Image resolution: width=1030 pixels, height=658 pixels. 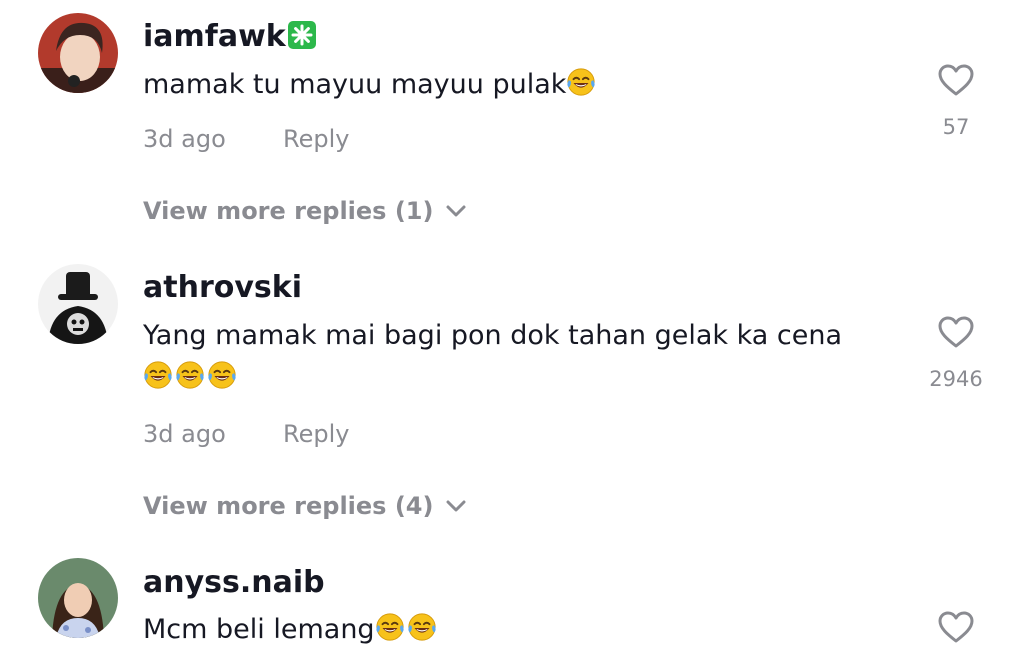 What do you see at coordinates (222, 288) in the screenshot?
I see `username: athrovski` at bounding box center [222, 288].